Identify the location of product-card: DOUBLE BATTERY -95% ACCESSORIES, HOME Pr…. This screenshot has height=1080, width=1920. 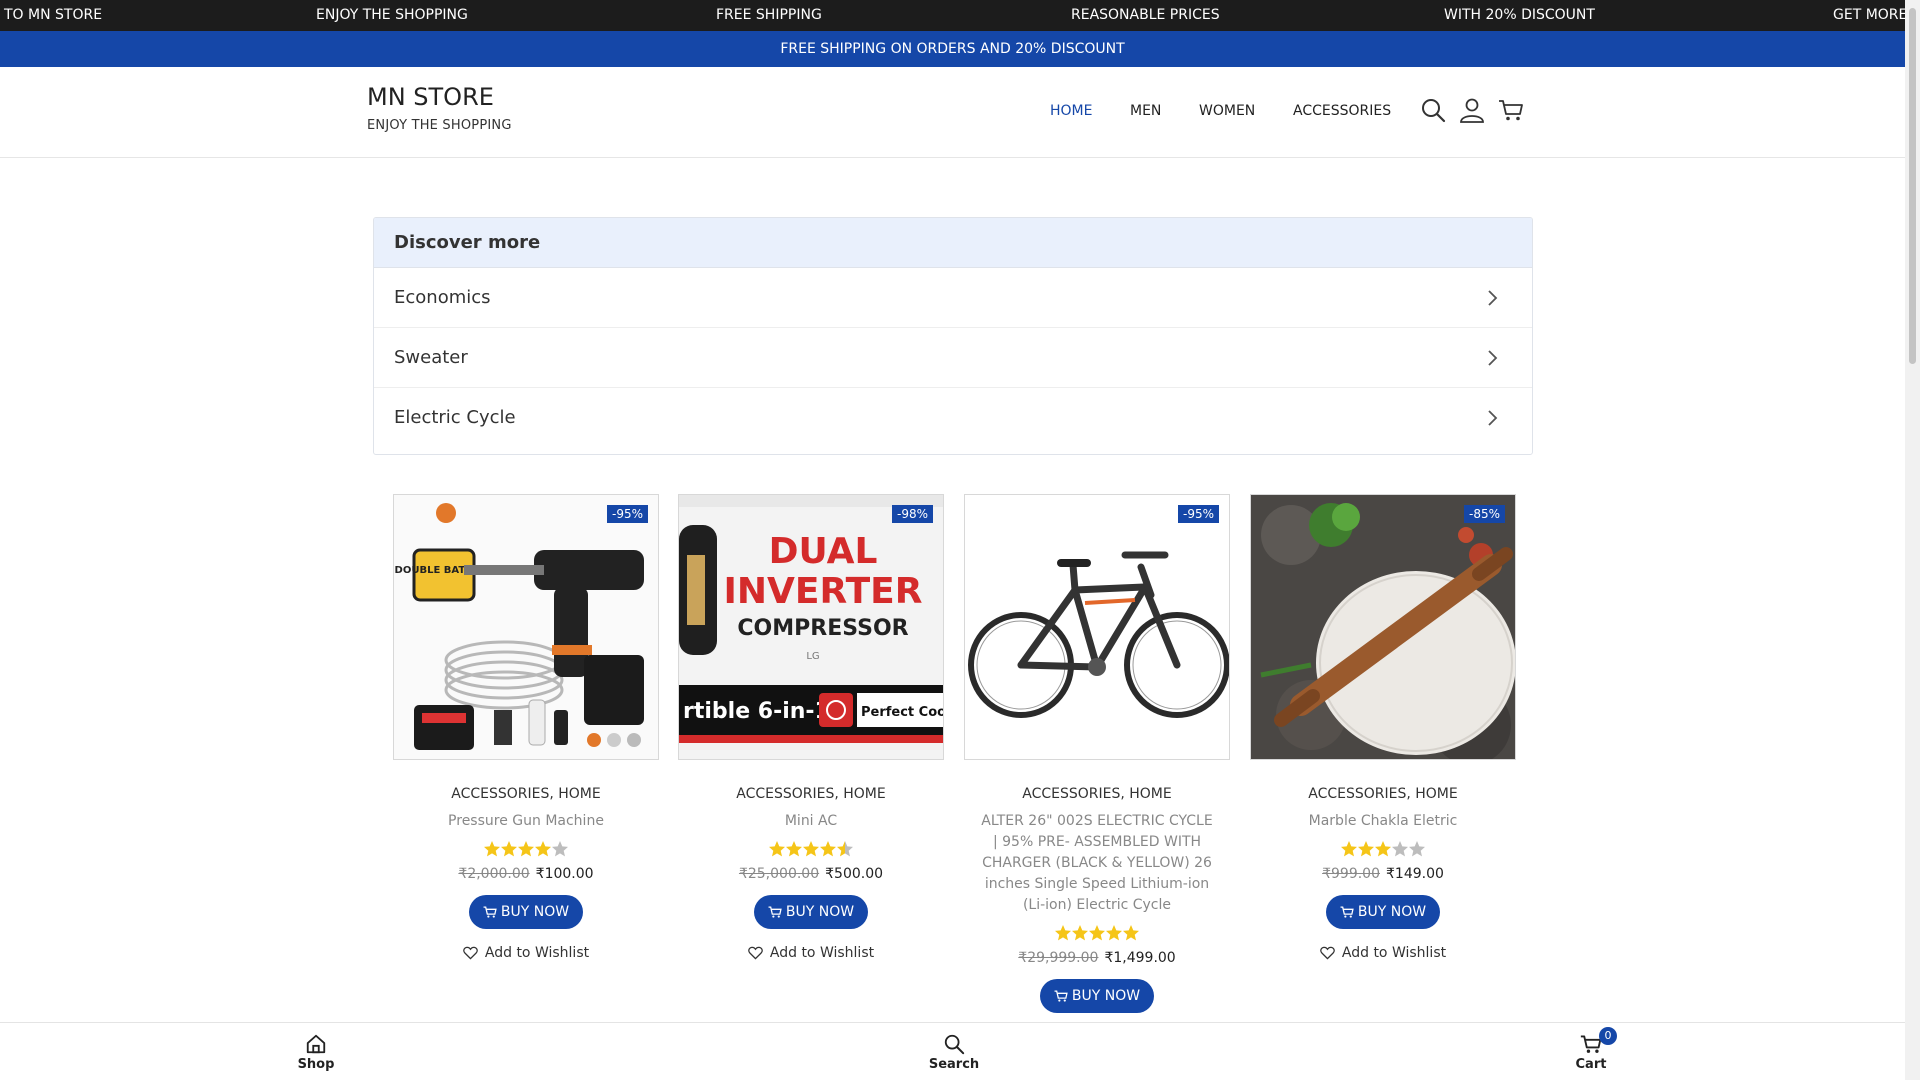
(526, 727).